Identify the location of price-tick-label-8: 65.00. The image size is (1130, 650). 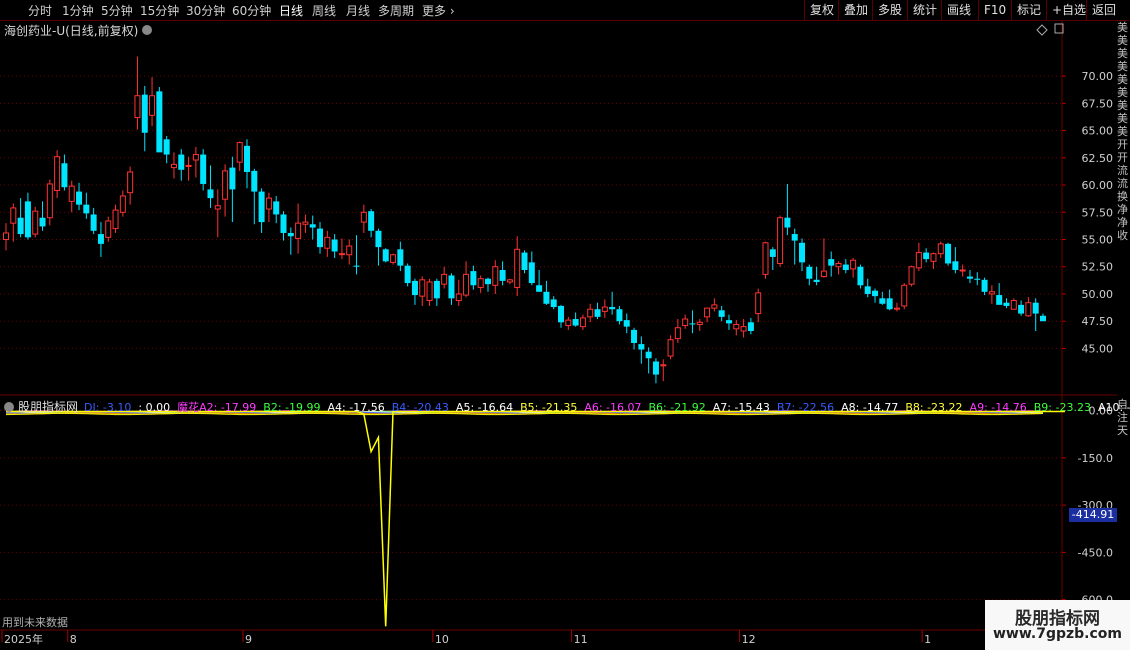
(1098, 131).